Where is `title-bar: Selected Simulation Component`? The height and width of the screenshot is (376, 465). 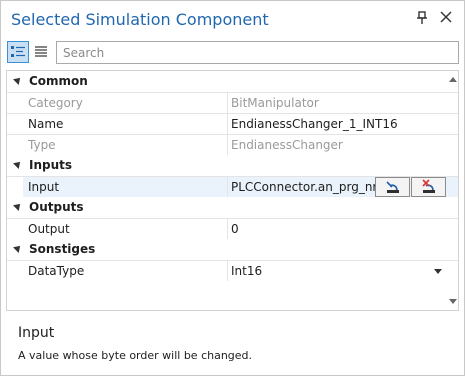
title-bar: Selected Simulation Component is located at coordinates (232, 20).